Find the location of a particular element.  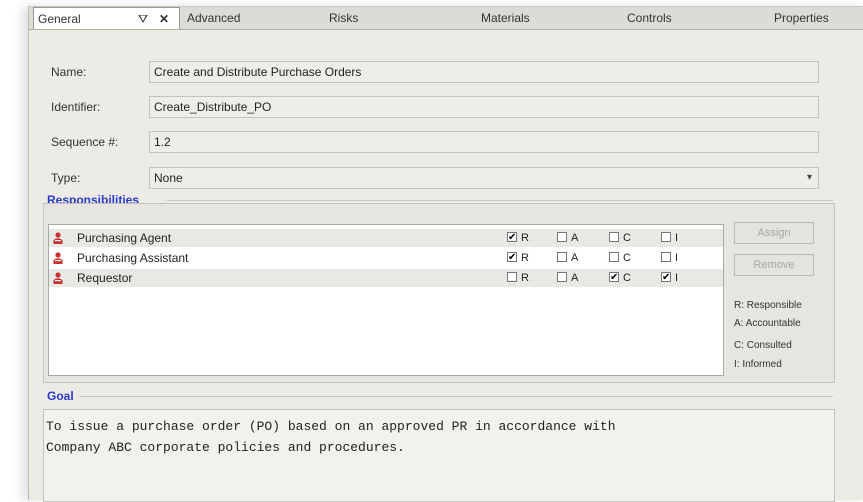

role-name: Requestor is located at coordinates (105, 278).